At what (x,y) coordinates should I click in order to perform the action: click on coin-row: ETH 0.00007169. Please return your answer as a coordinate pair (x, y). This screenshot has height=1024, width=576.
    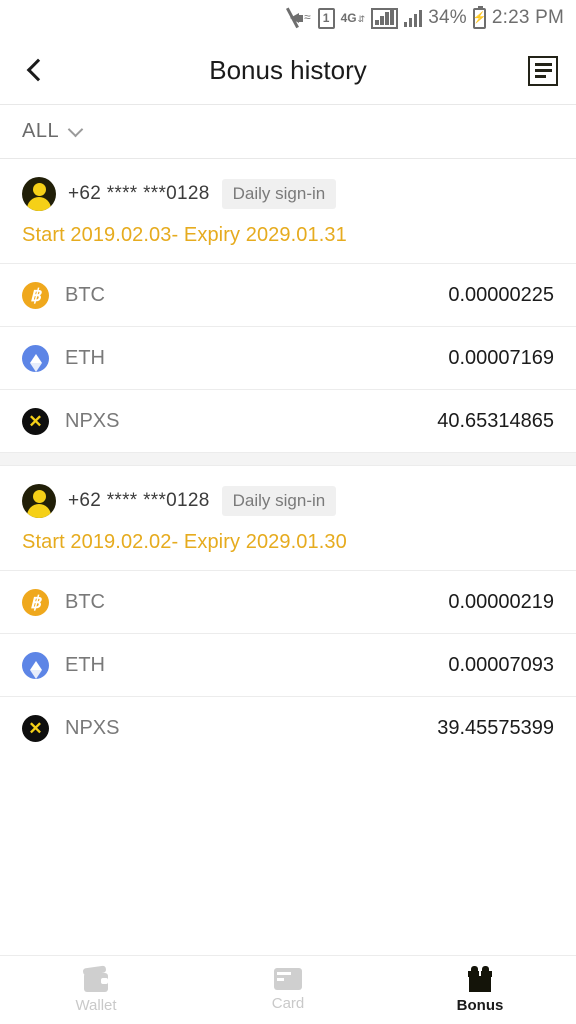
    Looking at the image, I should click on (288, 357).